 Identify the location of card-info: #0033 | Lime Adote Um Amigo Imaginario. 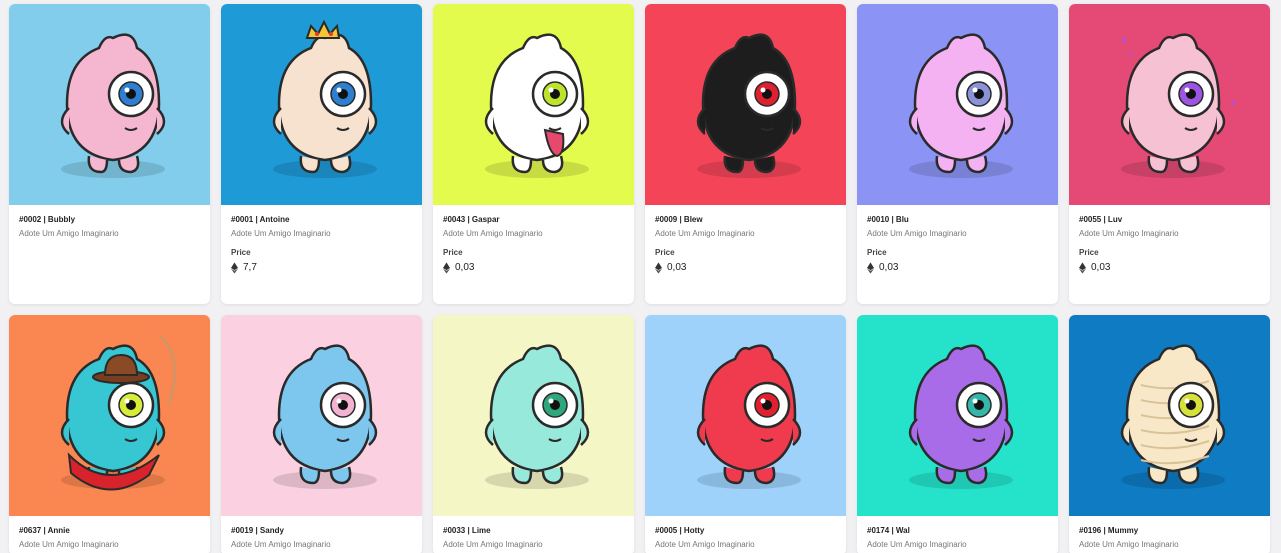
(533, 534).